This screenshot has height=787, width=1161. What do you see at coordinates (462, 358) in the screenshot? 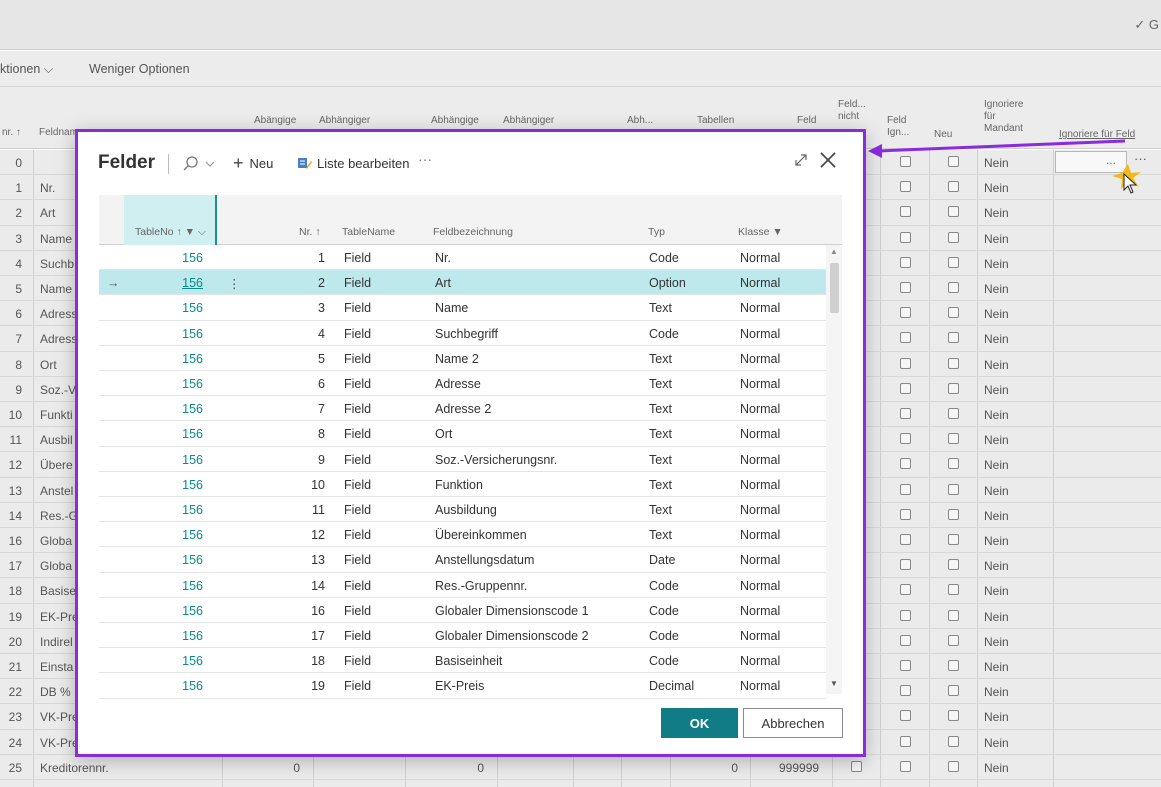
I see `table-row: 156 5 Field Name 2 Text Normal` at bounding box center [462, 358].